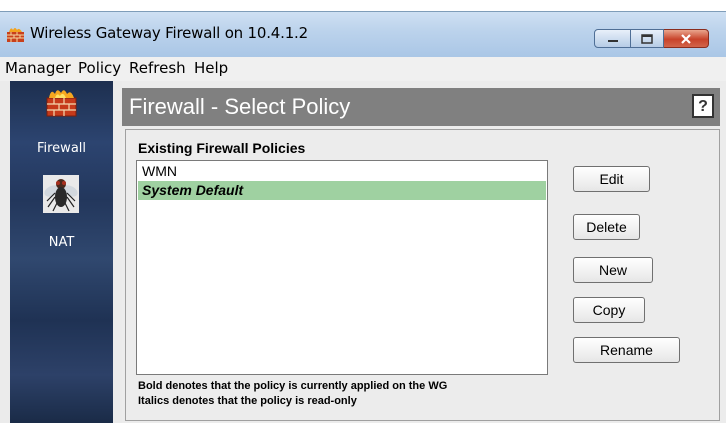 The image size is (726, 423). Describe the element at coordinates (342, 190) in the screenshot. I see `policy-item-system-default: System Default` at that location.